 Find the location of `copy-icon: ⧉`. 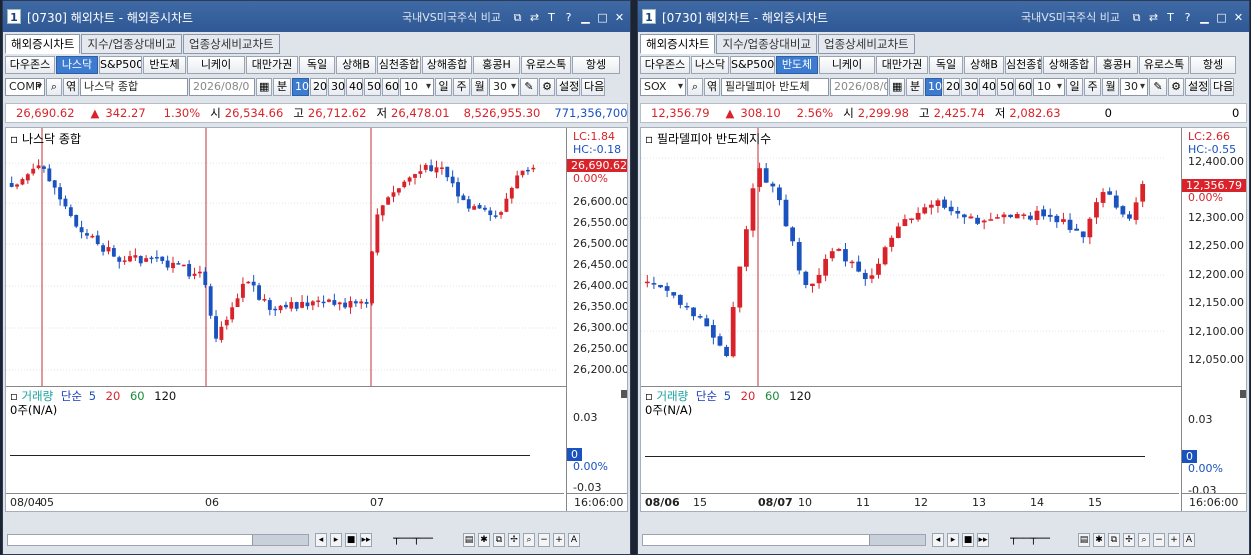

copy-icon: ⧉ is located at coordinates (1114, 540).